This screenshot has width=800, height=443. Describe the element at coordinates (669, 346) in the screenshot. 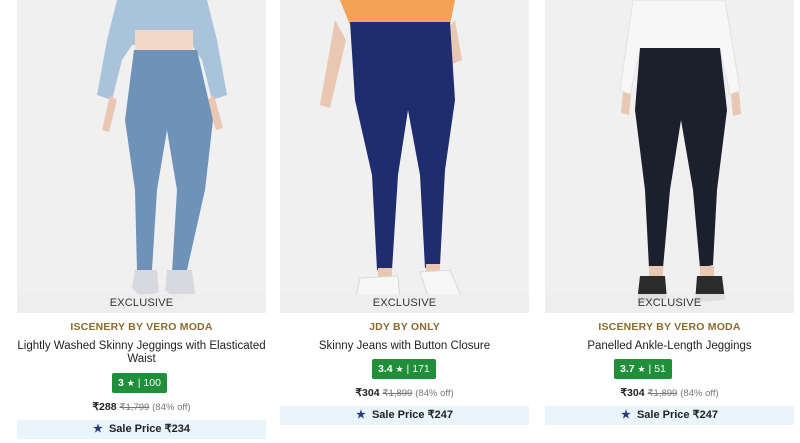

I see `product-name: Panelled Ankle-Length Jeggings` at that location.